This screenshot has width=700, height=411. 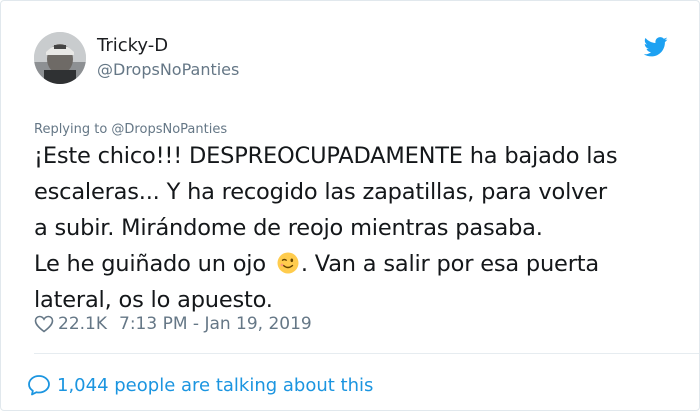 What do you see at coordinates (215, 324) in the screenshot?
I see `timestamp: 7:13 PM - Jan 19, 2019` at bounding box center [215, 324].